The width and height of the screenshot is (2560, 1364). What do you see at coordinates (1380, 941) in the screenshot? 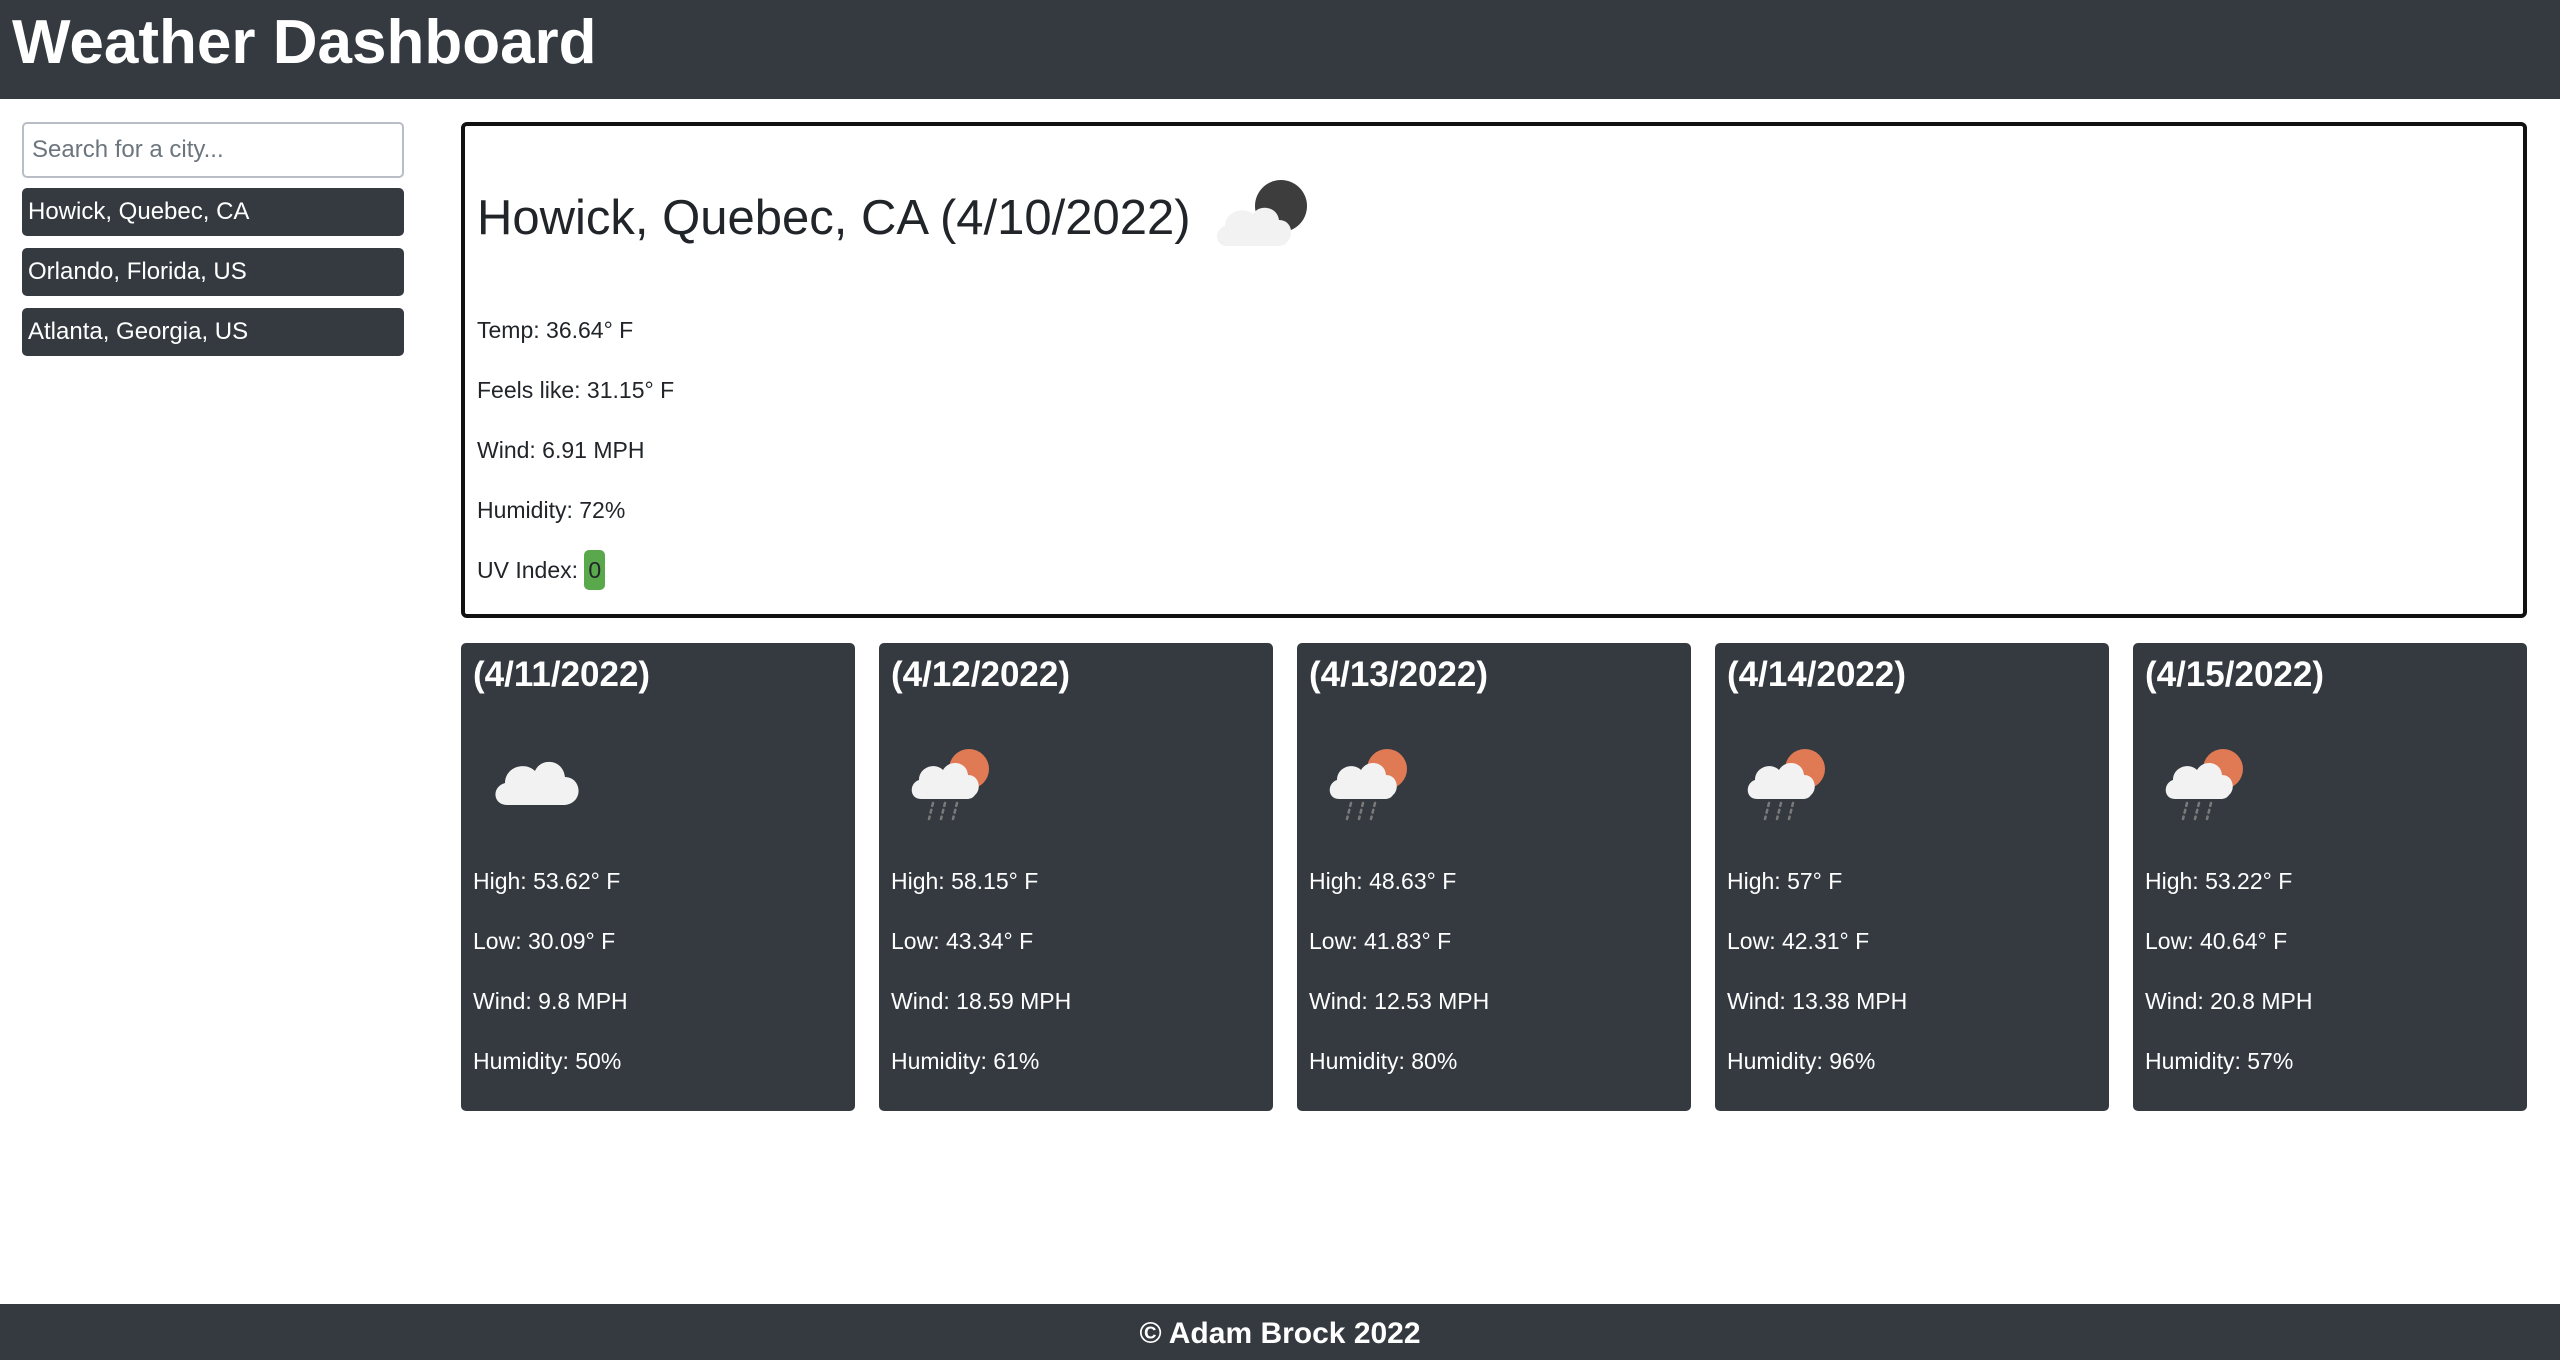
I see `forecast-low: Low: 41.83° F` at bounding box center [1380, 941].